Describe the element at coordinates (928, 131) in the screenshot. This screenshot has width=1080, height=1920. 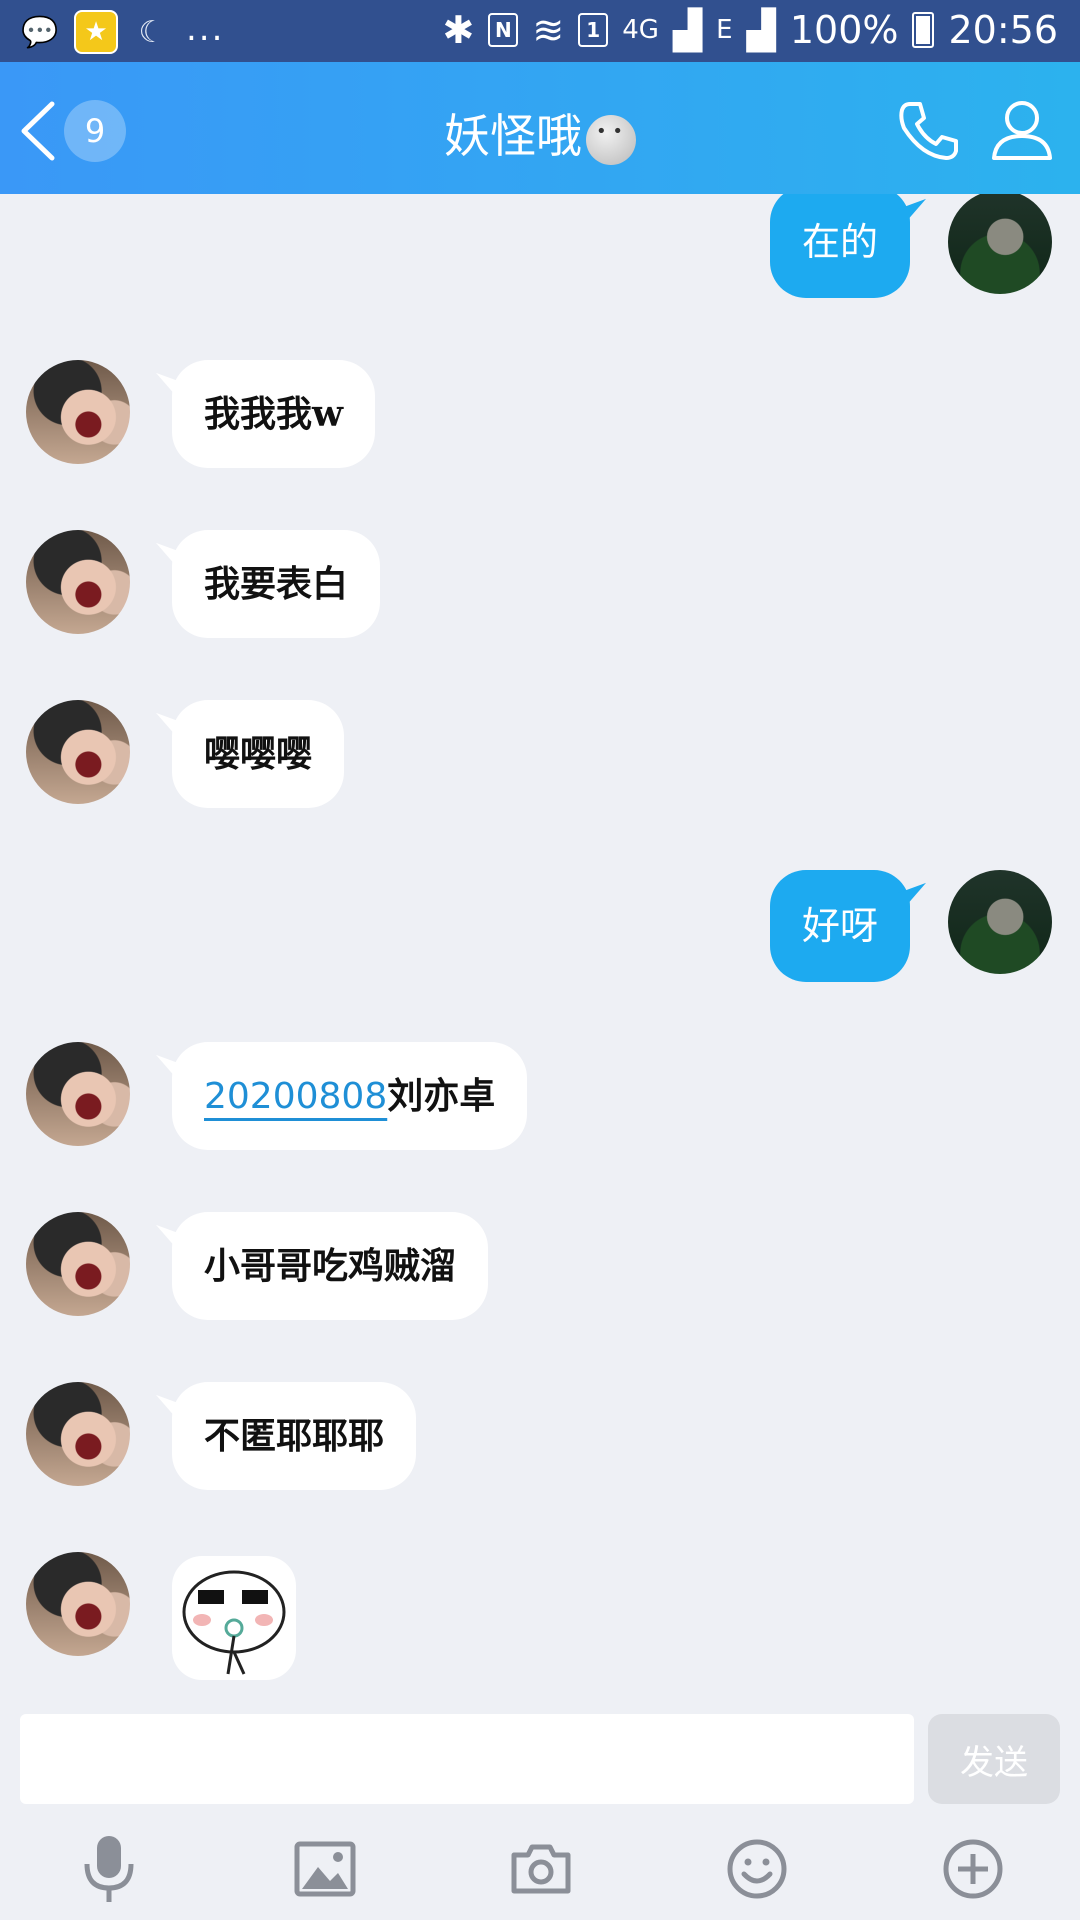
I see `phone-icon` at that location.